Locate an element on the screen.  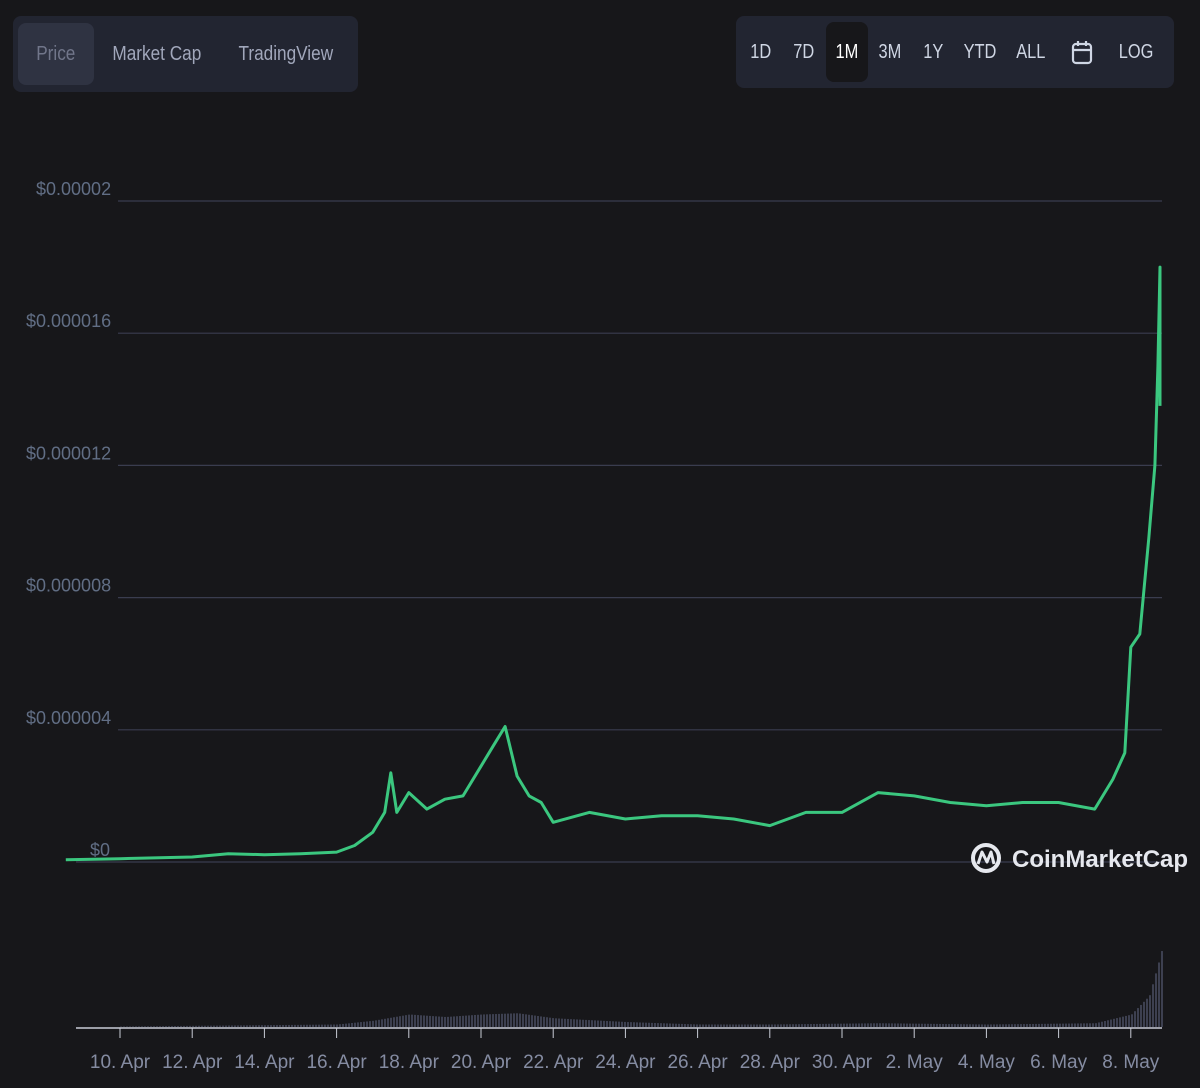
y-tick-label: $0 is located at coordinates (100, 850).